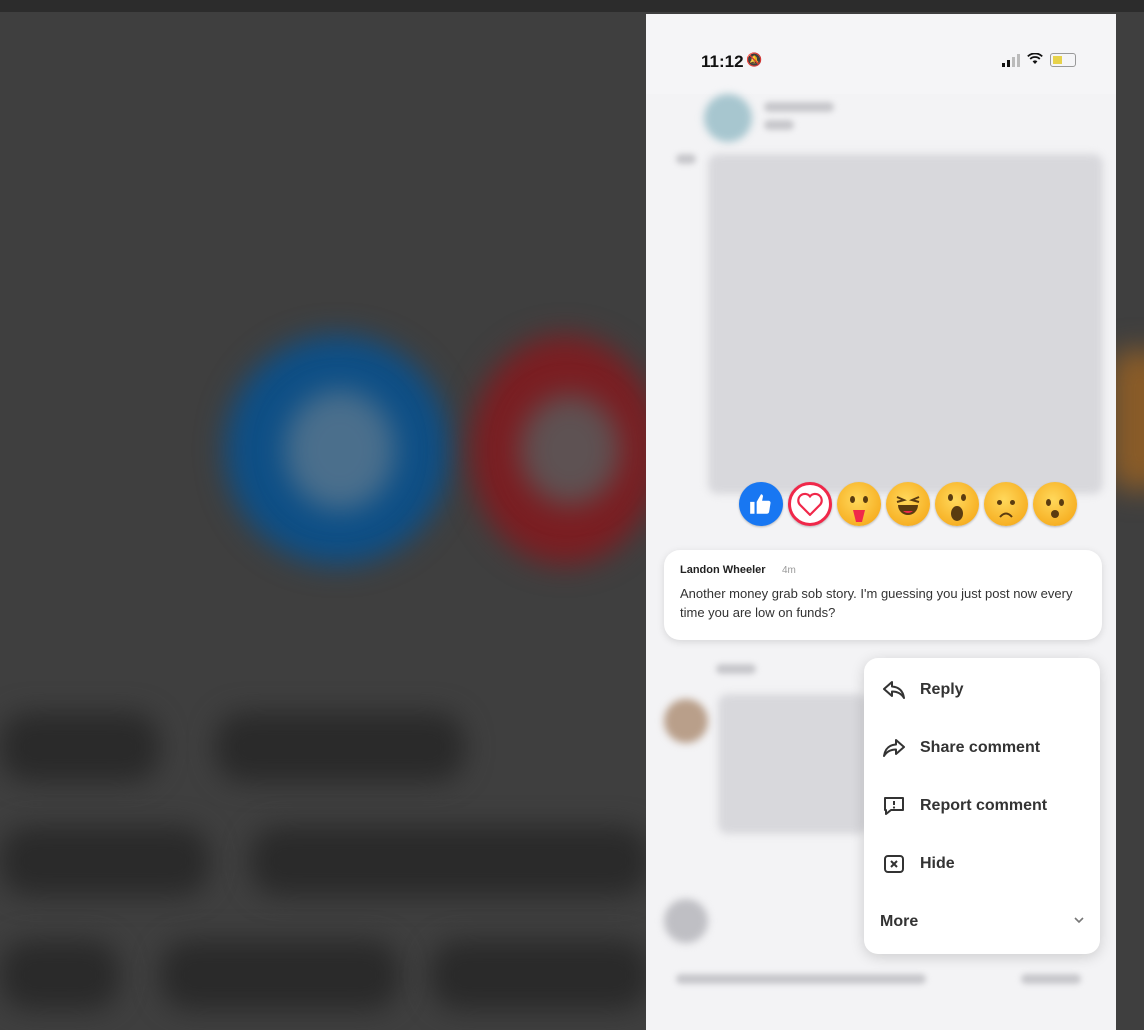 The width and height of the screenshot is (1144, 1030). Describe the element at coordinates (789, 570) in the screenshot. I see `comment-time: 4m` at that location.